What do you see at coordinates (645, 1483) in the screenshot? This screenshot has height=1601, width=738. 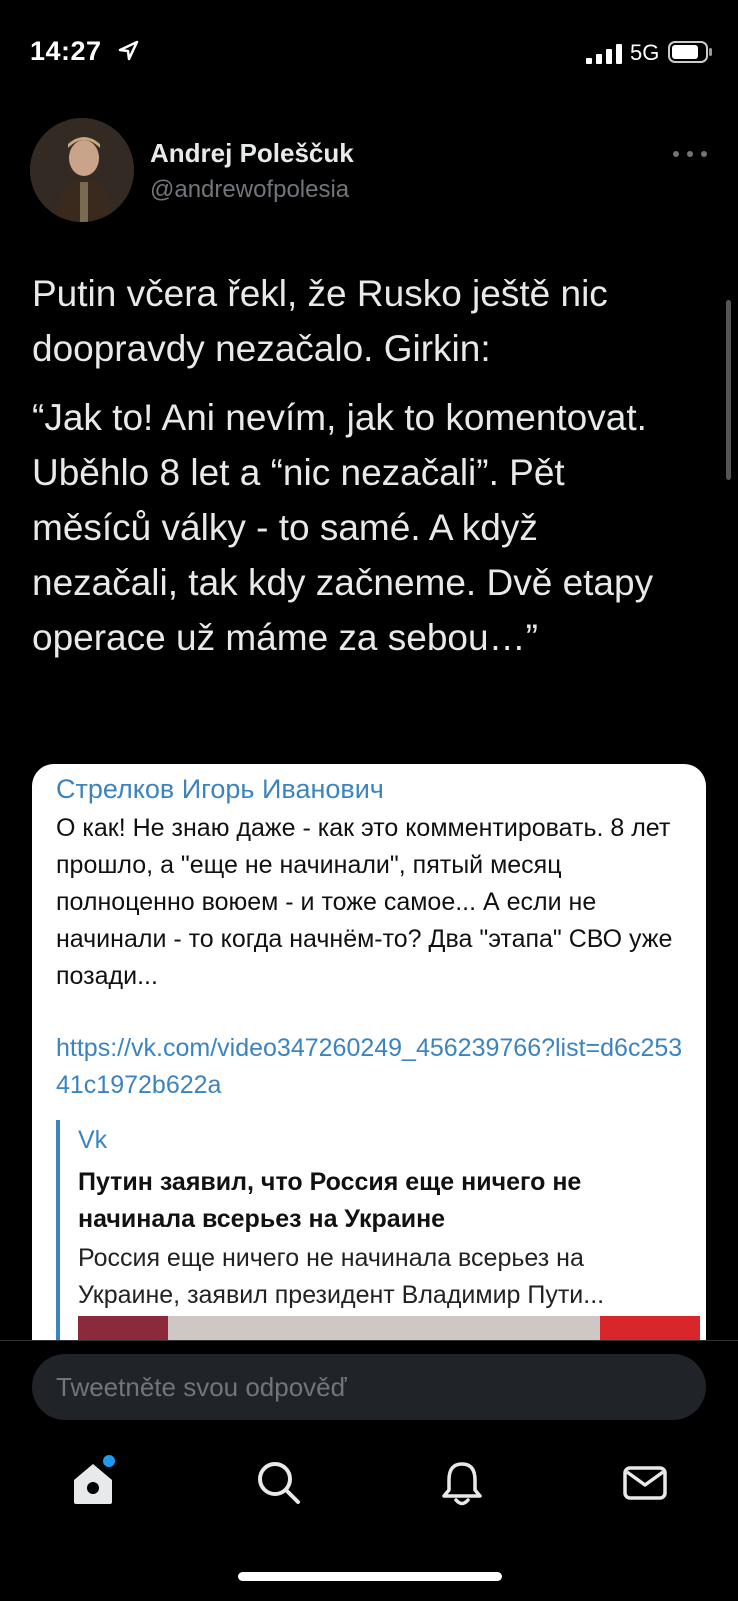 I see `mail-icon` at bounding box center [645, 1483].